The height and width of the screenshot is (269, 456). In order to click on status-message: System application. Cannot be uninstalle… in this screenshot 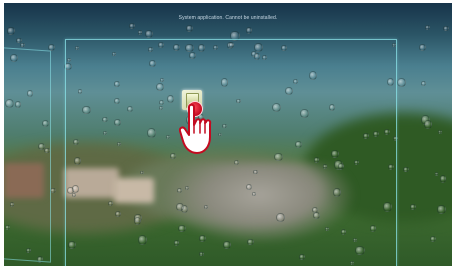, I will do `click(228, 18)`.